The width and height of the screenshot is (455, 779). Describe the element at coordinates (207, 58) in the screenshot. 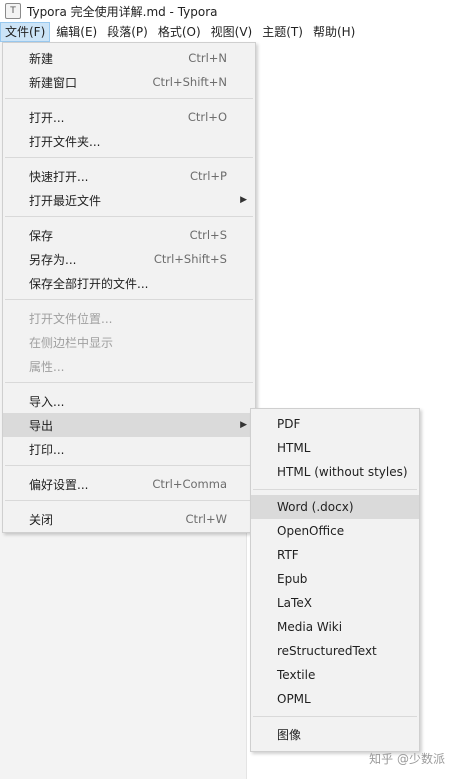

I see `shortcut-label: Ctrl+N` at that location.